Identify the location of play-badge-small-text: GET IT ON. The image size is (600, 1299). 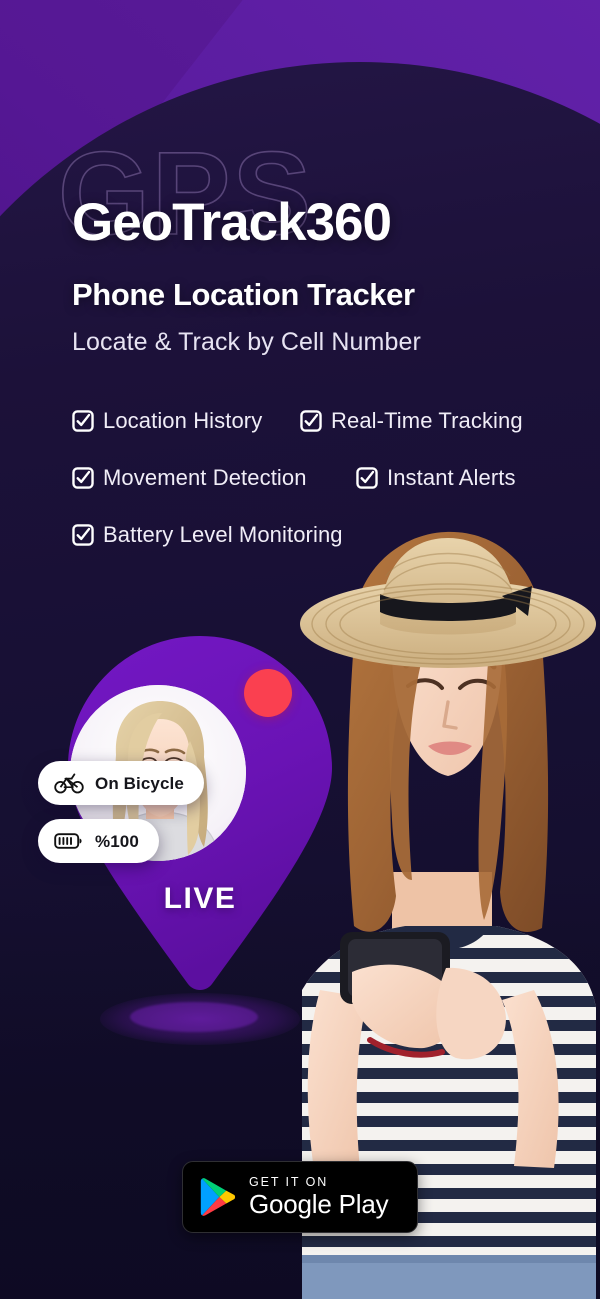
(289, 1181).